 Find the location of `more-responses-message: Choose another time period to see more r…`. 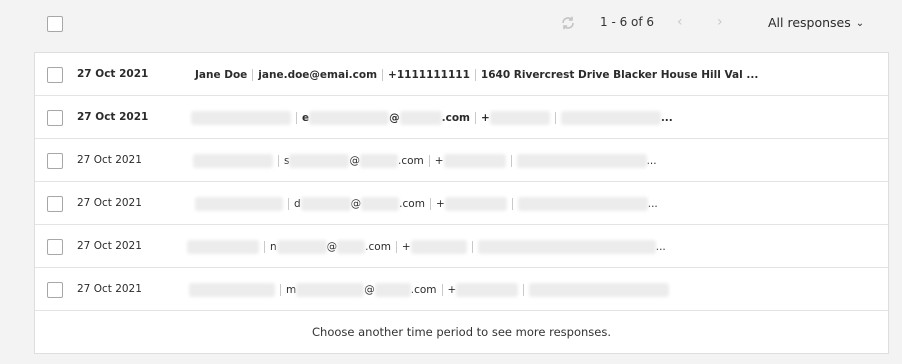

more-responses-message: Choose another time period to see more r… is located at coordinates (461, 332).